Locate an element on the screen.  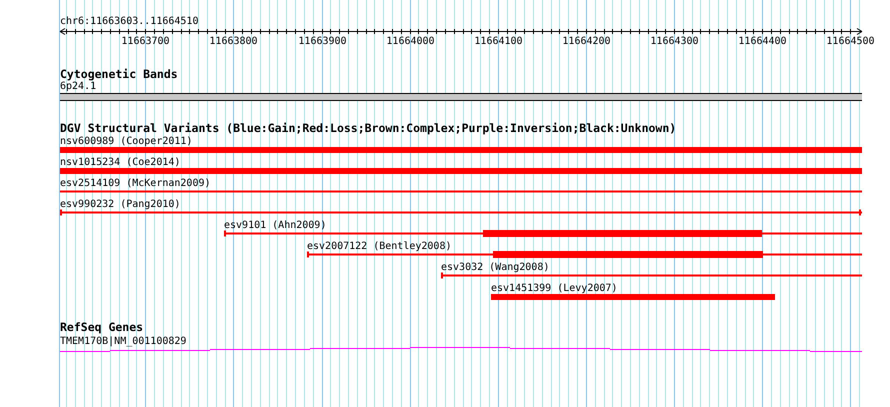
tick-label: 11664100 is located at coordinates (498, 41).